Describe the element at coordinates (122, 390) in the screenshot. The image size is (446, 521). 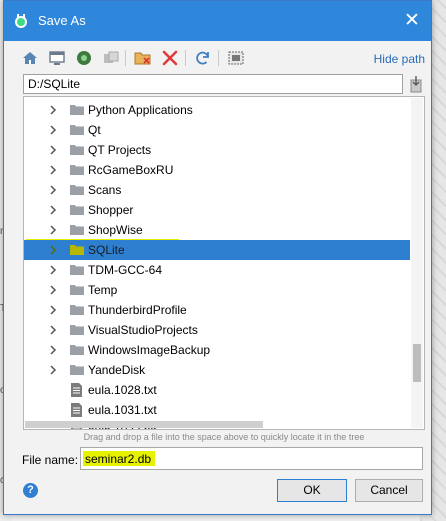
I see `tree-item-label: eula.1028.txt` at that location.